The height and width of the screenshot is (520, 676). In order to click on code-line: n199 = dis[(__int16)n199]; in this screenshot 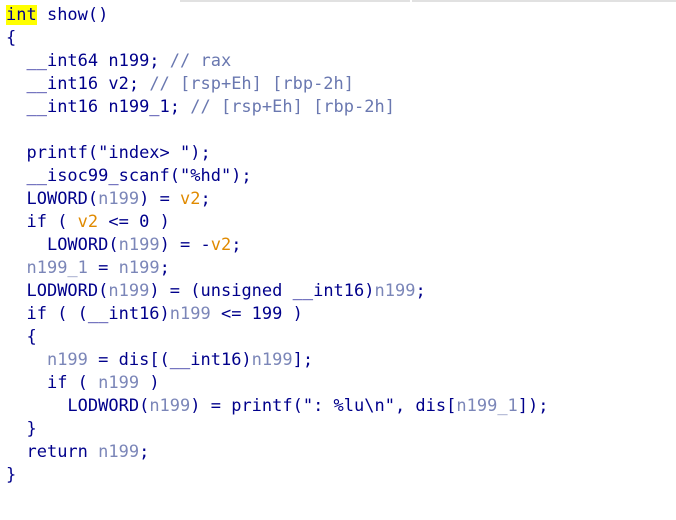, I will do `click(277, 360)`.